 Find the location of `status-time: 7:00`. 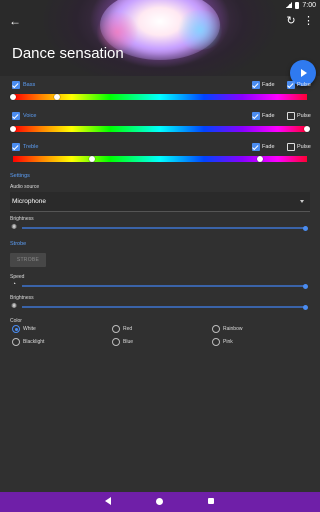

status-time: 7:00 is located at coordinates (309, 5).